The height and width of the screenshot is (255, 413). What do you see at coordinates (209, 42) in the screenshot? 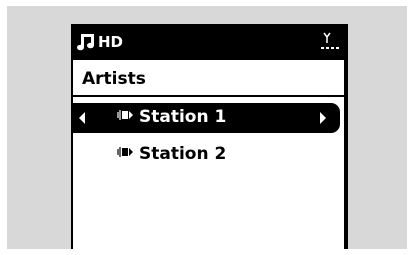
I see `status-bar: HD` at bounding box center [209, 42].